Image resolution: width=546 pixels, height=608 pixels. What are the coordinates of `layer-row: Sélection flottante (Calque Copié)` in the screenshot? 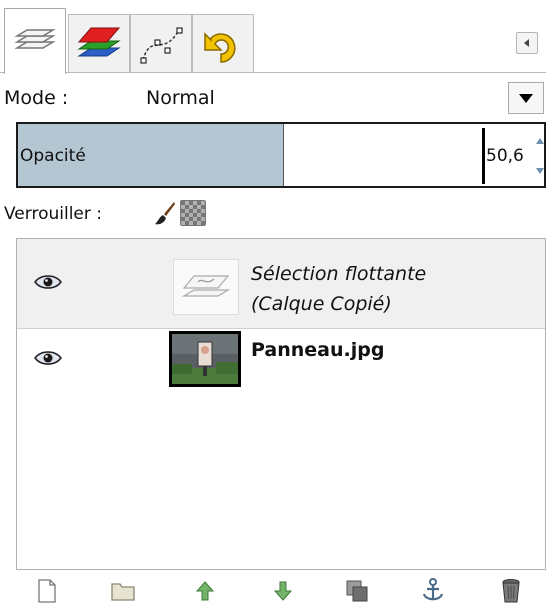 It's located at (281, 284).